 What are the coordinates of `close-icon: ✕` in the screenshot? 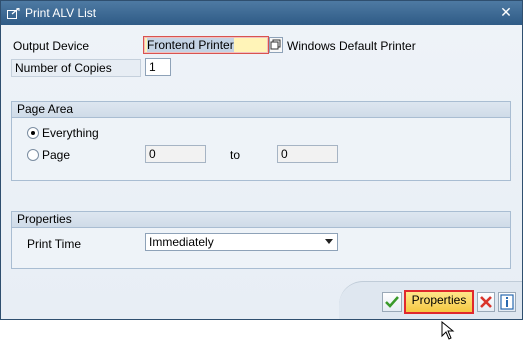 It's located at (506, 12).